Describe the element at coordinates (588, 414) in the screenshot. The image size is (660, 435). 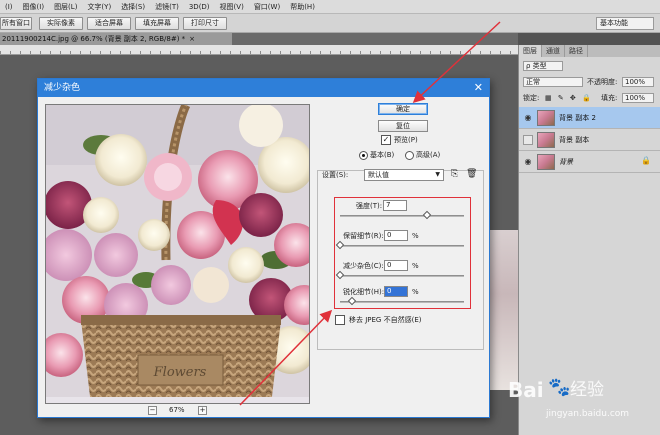
I see `watermark-url: jingyan.baidu.com` at that location.